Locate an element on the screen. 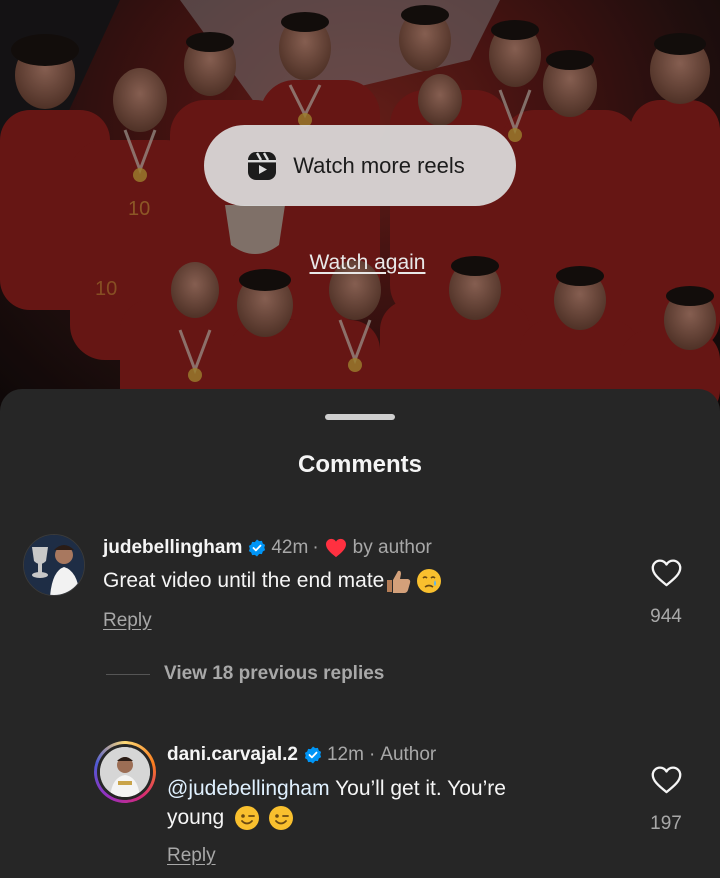 The width and height of the screenshot is (720, 878). thumbs-up-emoji-icon is located at coordinates (399, 582).